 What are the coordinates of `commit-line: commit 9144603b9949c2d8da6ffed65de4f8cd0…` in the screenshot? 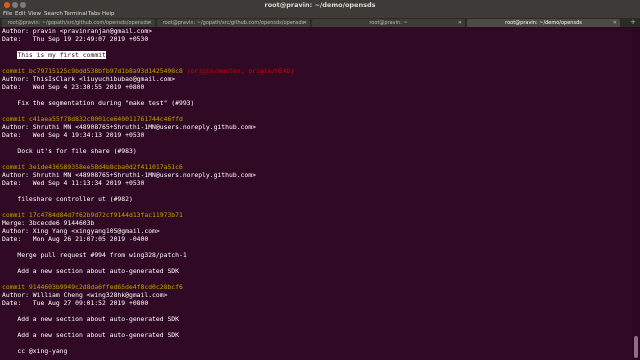 It's located at (92, 287).